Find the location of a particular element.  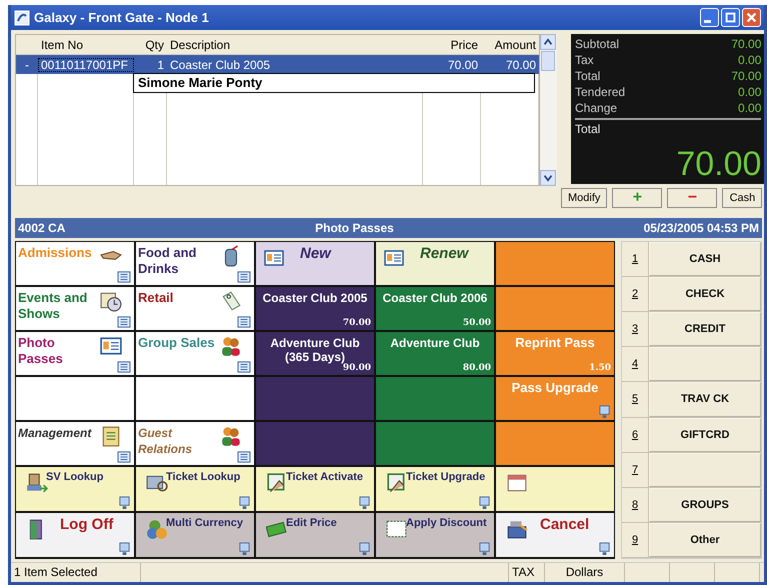

tender-button: GROUPS is located at coordinates (705, 505).